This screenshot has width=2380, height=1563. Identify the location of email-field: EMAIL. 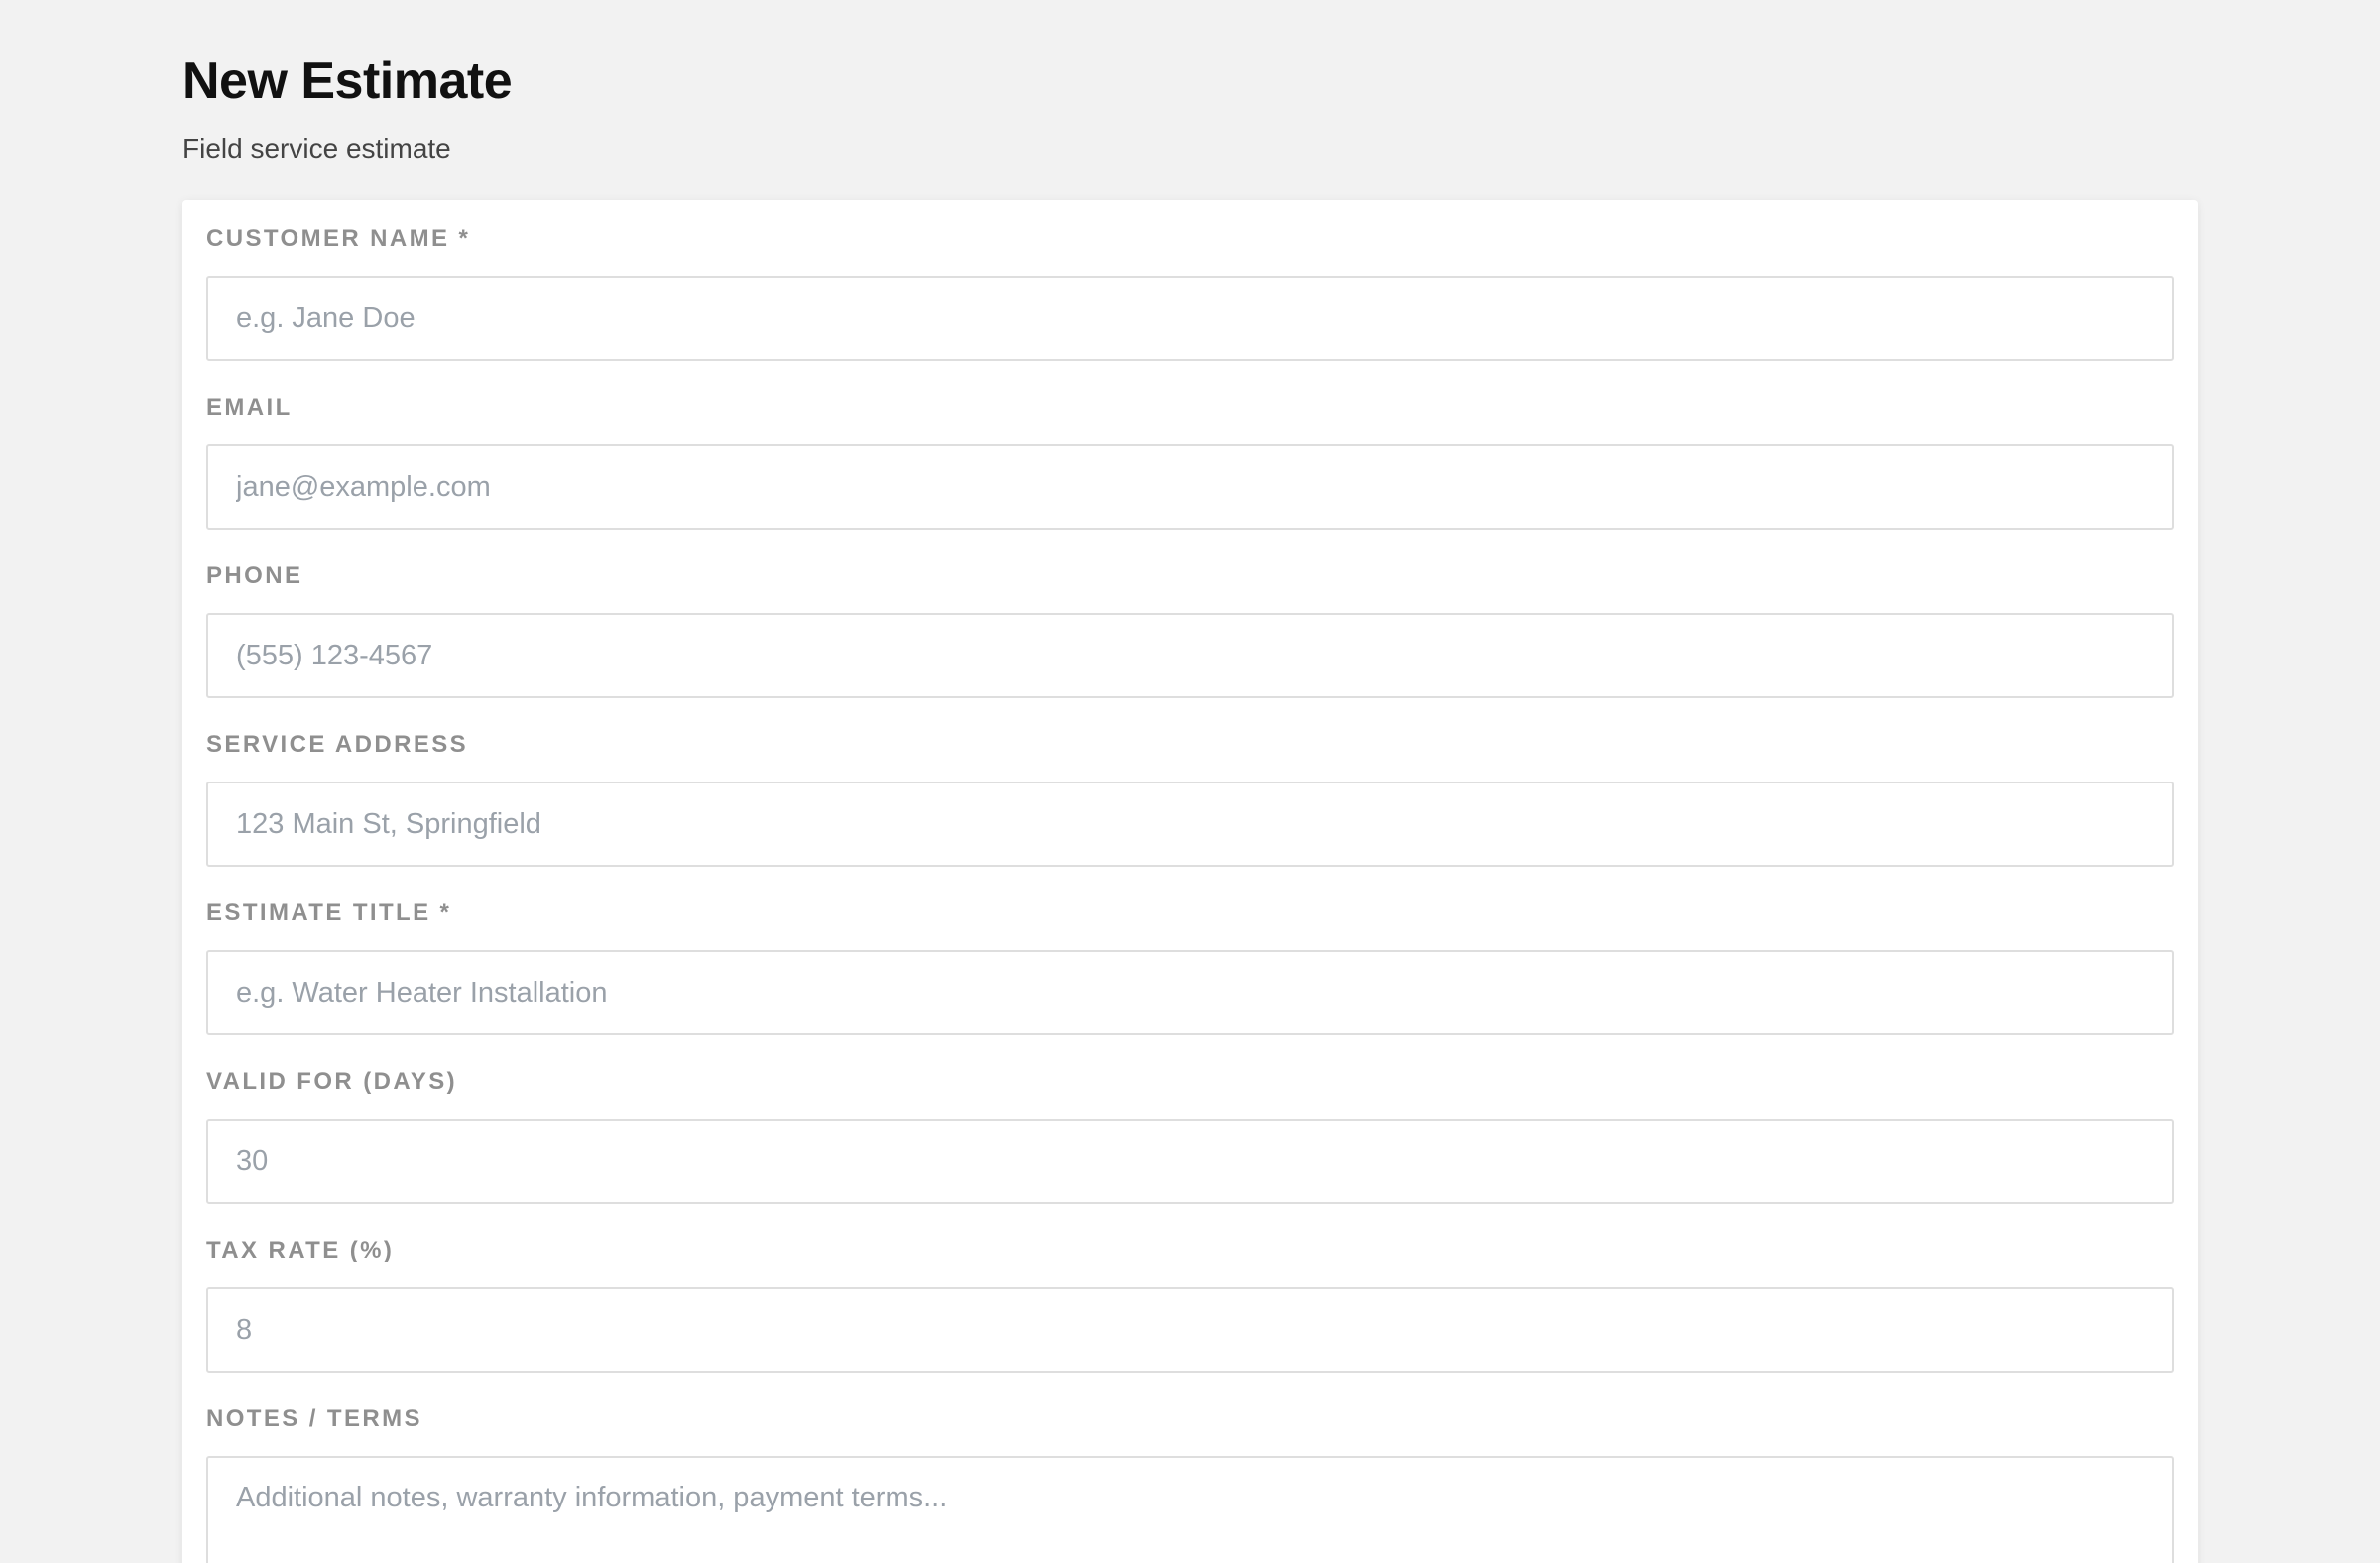
(1190, 462).